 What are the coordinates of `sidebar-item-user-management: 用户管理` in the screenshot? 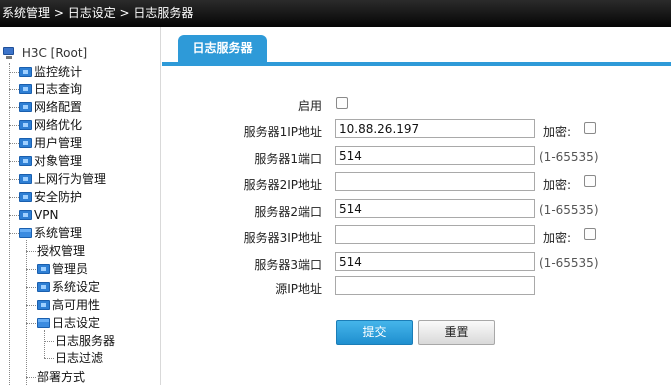 It's located at (50, 143).